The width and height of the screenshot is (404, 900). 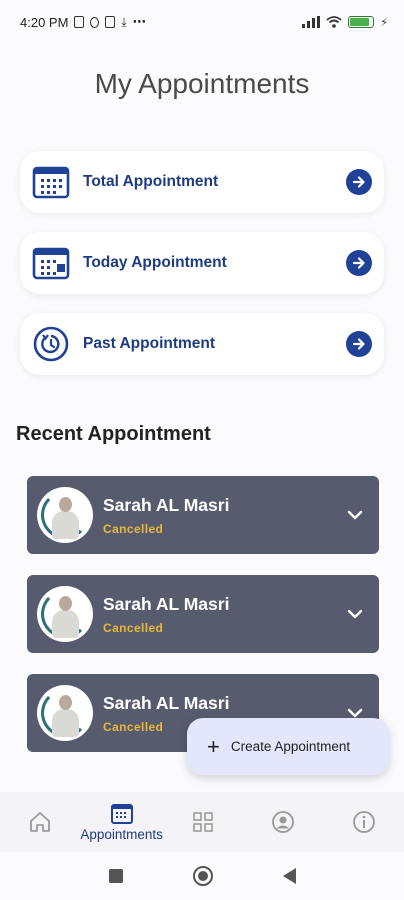 I want to click on profile-icon, so click(x=283, y=822).